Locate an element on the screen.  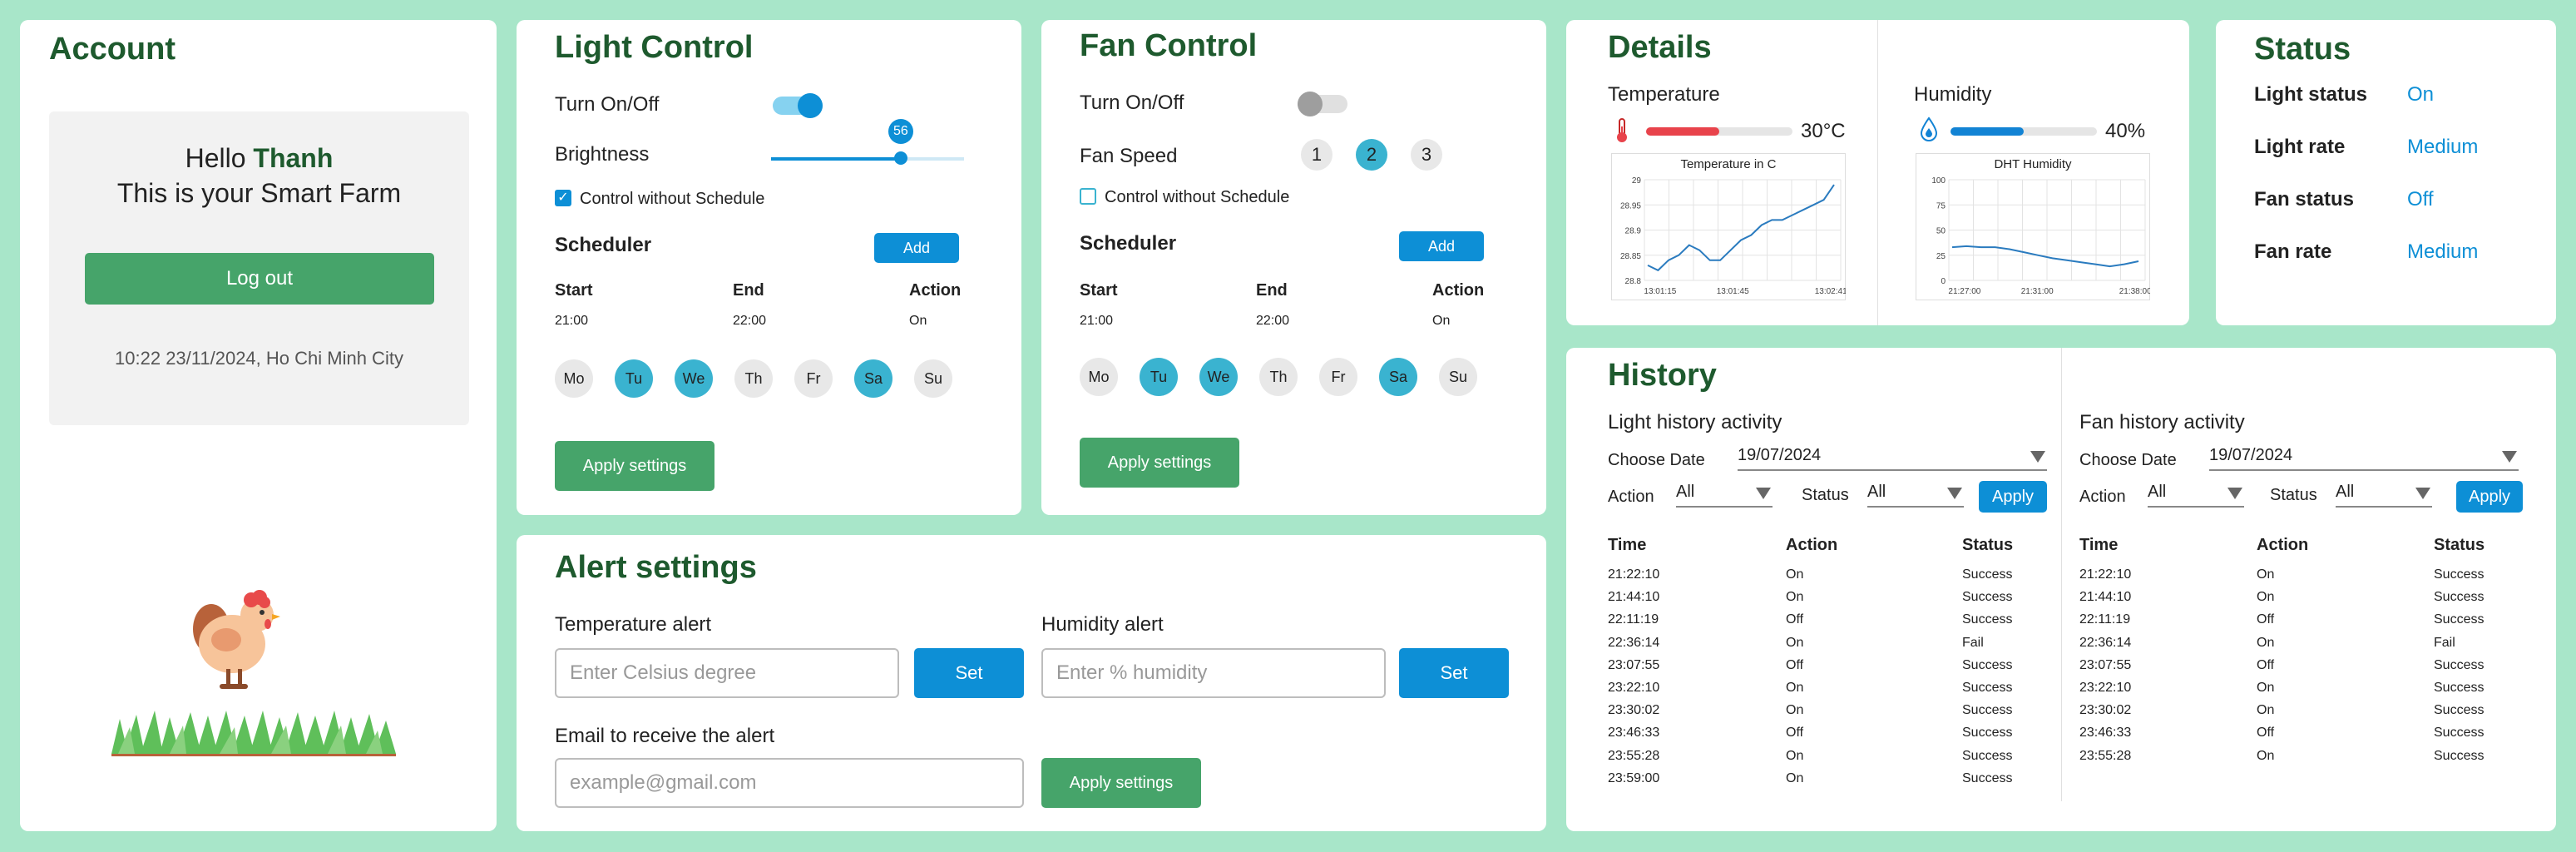
light-day-mo: Mo is located at coordinates (574, 378).